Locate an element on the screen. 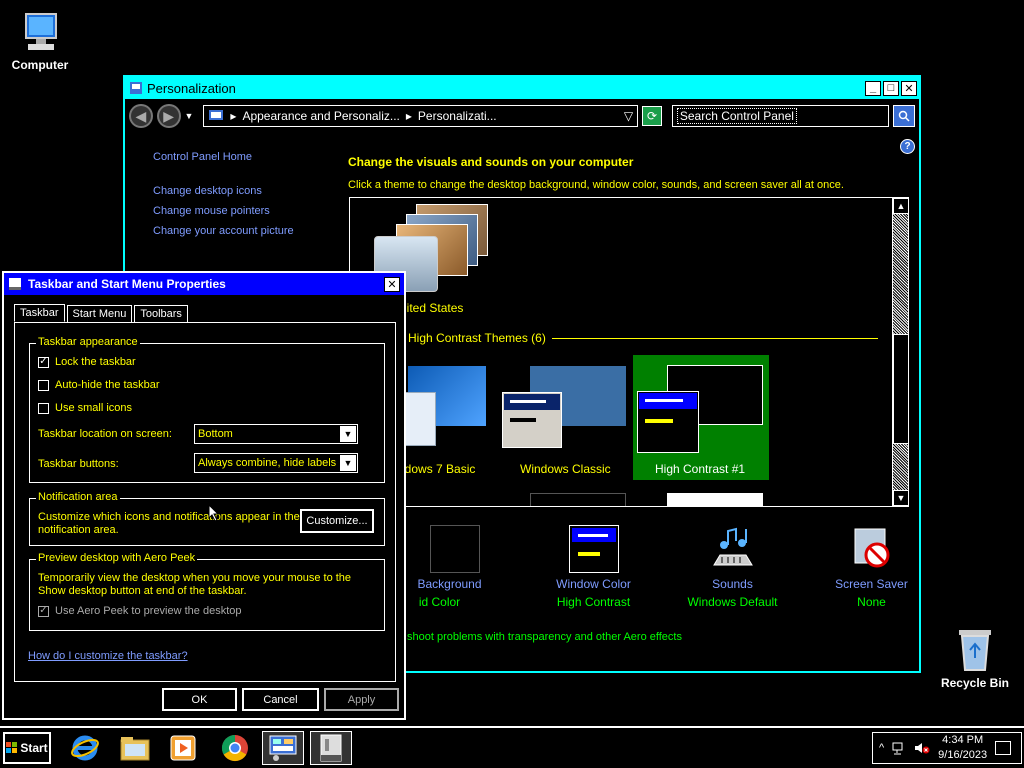 Image resolution: width=1024 pixels, height=768 pixels. close-button: ✕ is located at coordinates (909, 88).